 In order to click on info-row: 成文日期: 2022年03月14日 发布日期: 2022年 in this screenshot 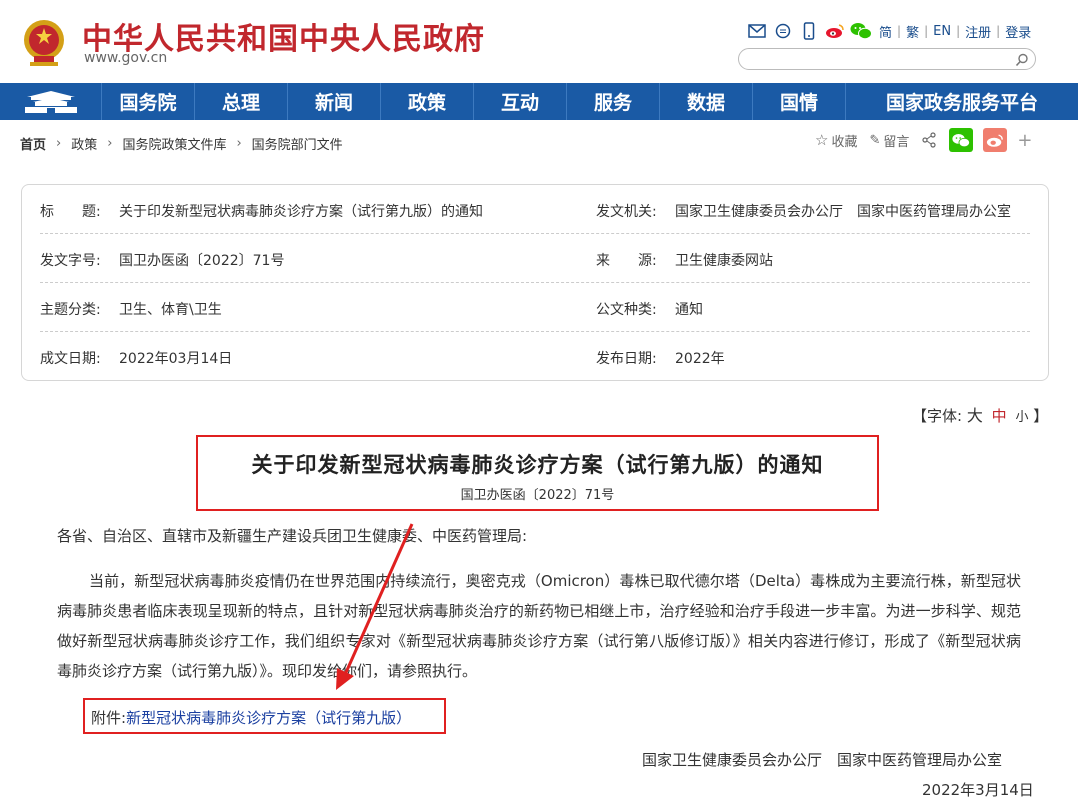, I will do `click(535, 356)`.